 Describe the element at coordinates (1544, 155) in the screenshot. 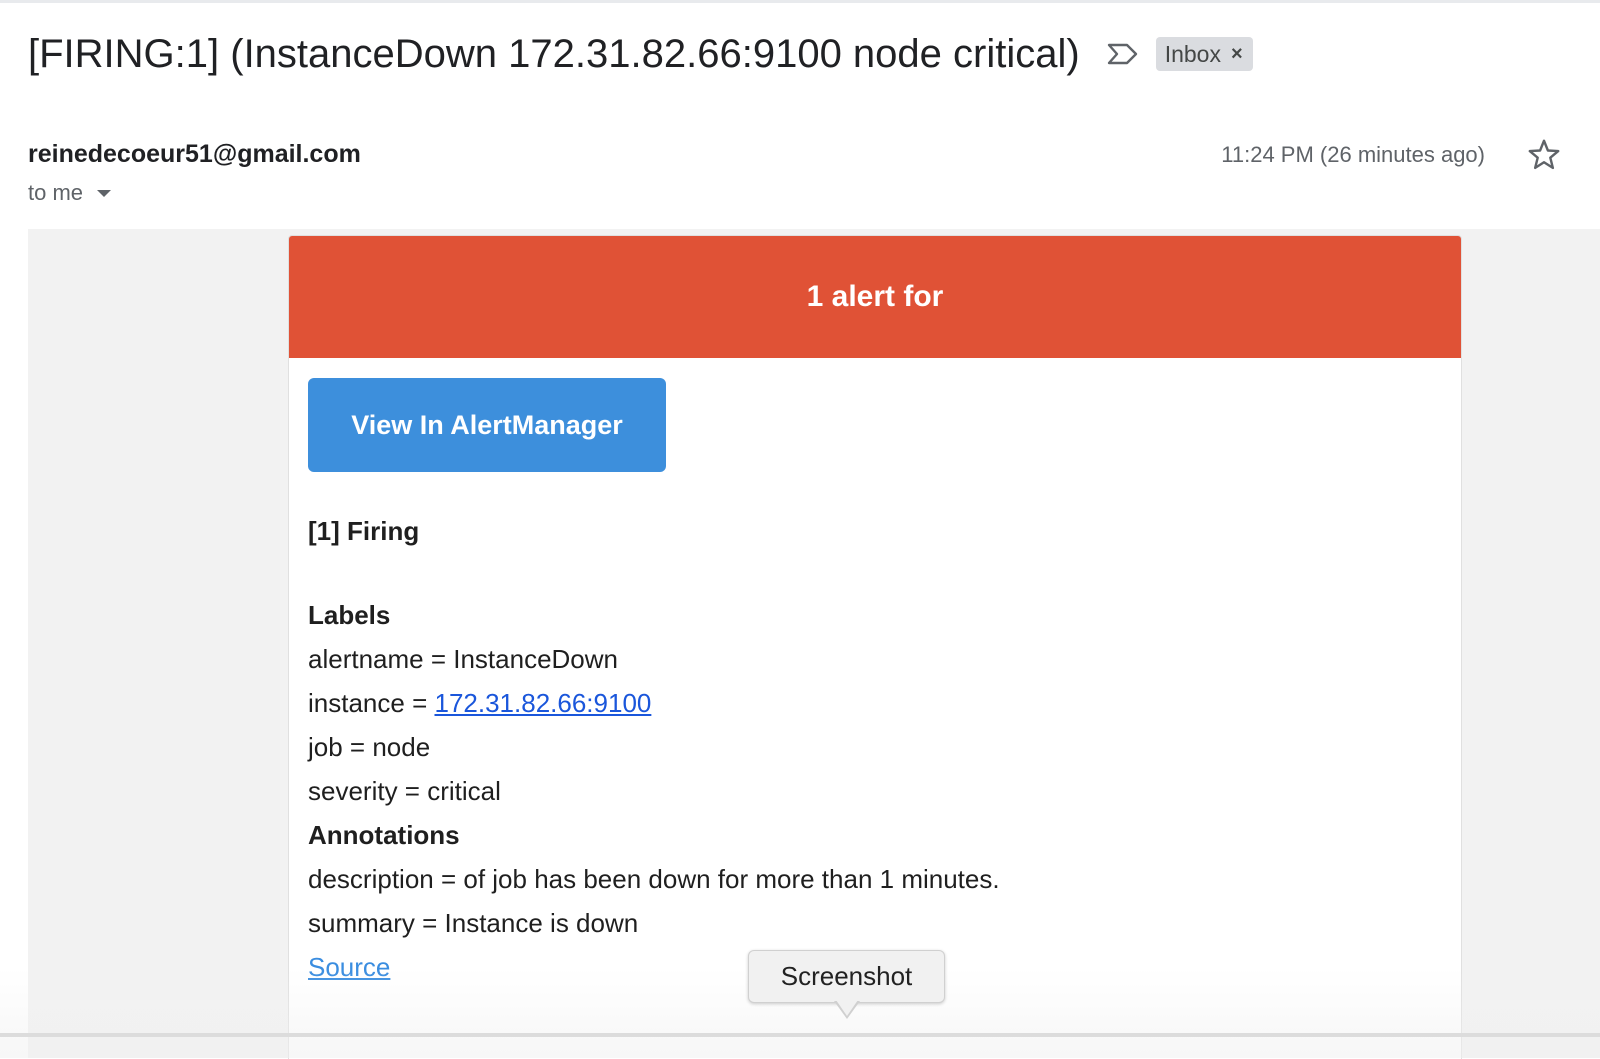

I see `star-icon` at that location.